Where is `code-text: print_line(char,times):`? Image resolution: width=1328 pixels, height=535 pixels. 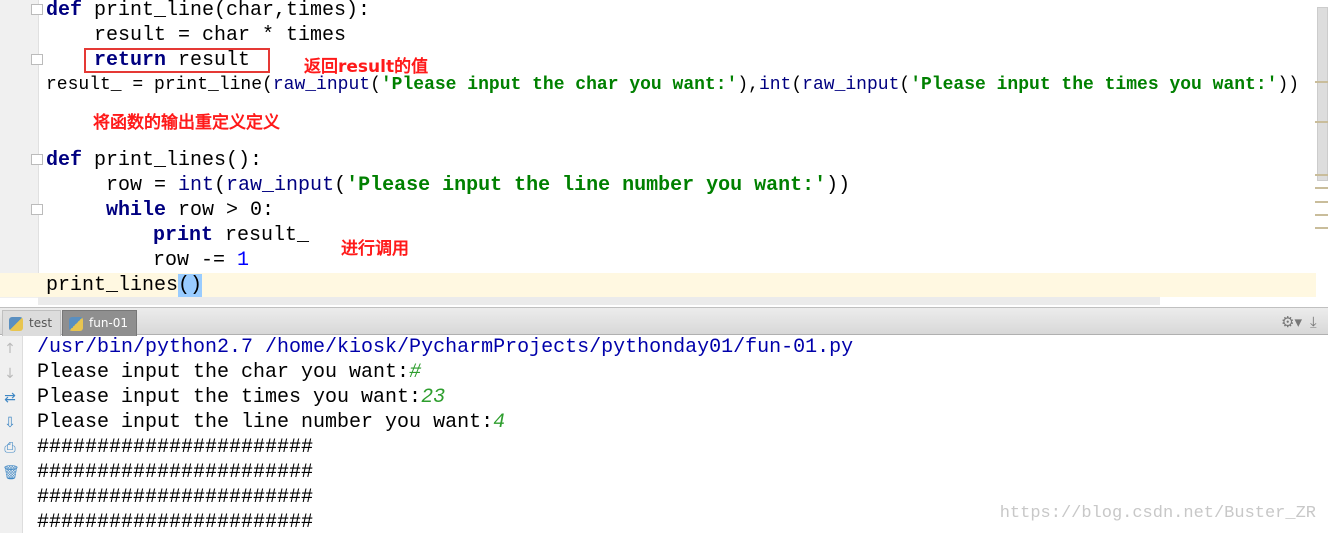 code-text: print_line(char,times): is located at coordinates (226, 11).